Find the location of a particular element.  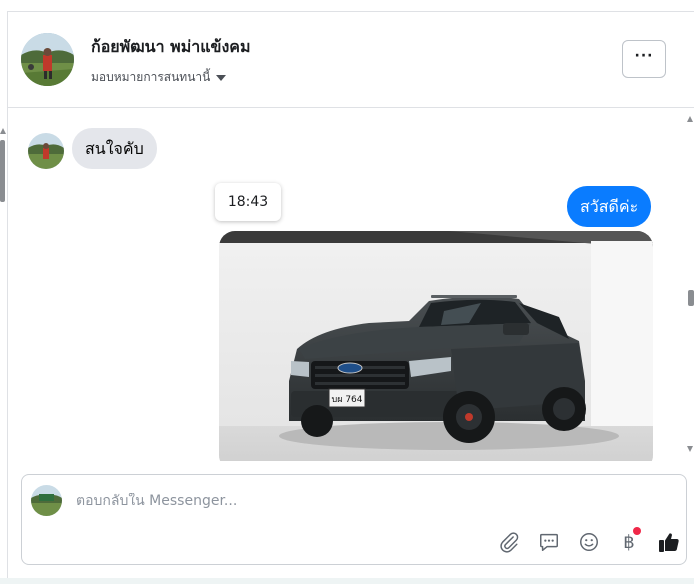

composer-toolbar: ฿ is located at coordinates (589, 542).